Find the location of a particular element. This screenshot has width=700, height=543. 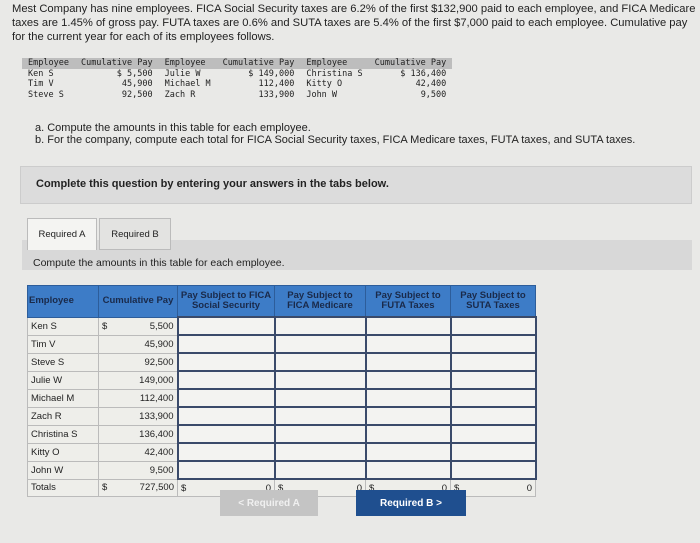

employee-name: Zach R is located at coordinates (63, 416).